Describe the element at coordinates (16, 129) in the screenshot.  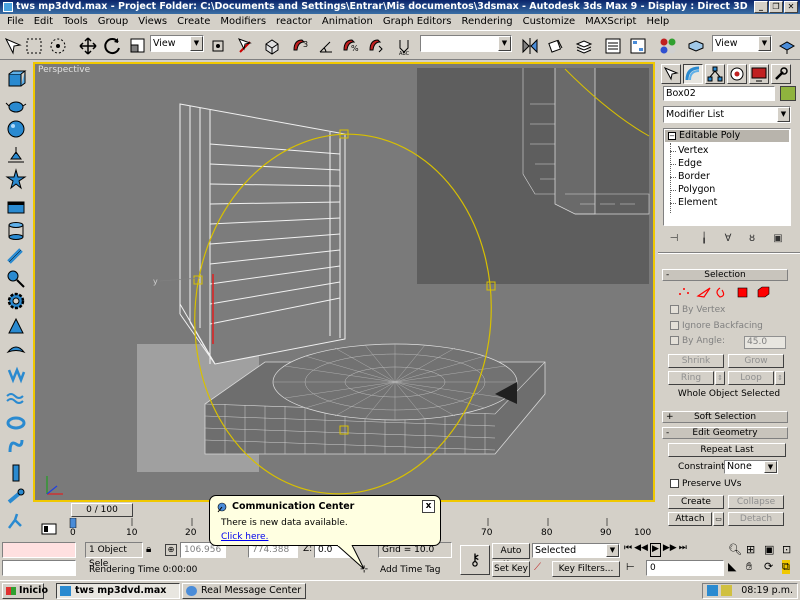
I see `create-sphere-icon` at that location.